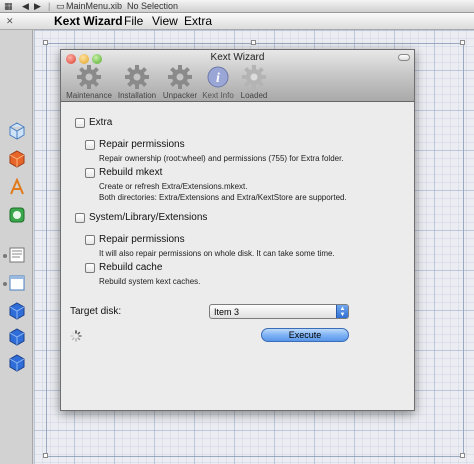 The image size is (474, 464). Describe the element at coordinates (254, 95) in the screenshot. I see `toolbar-label: Loaded` at that location.